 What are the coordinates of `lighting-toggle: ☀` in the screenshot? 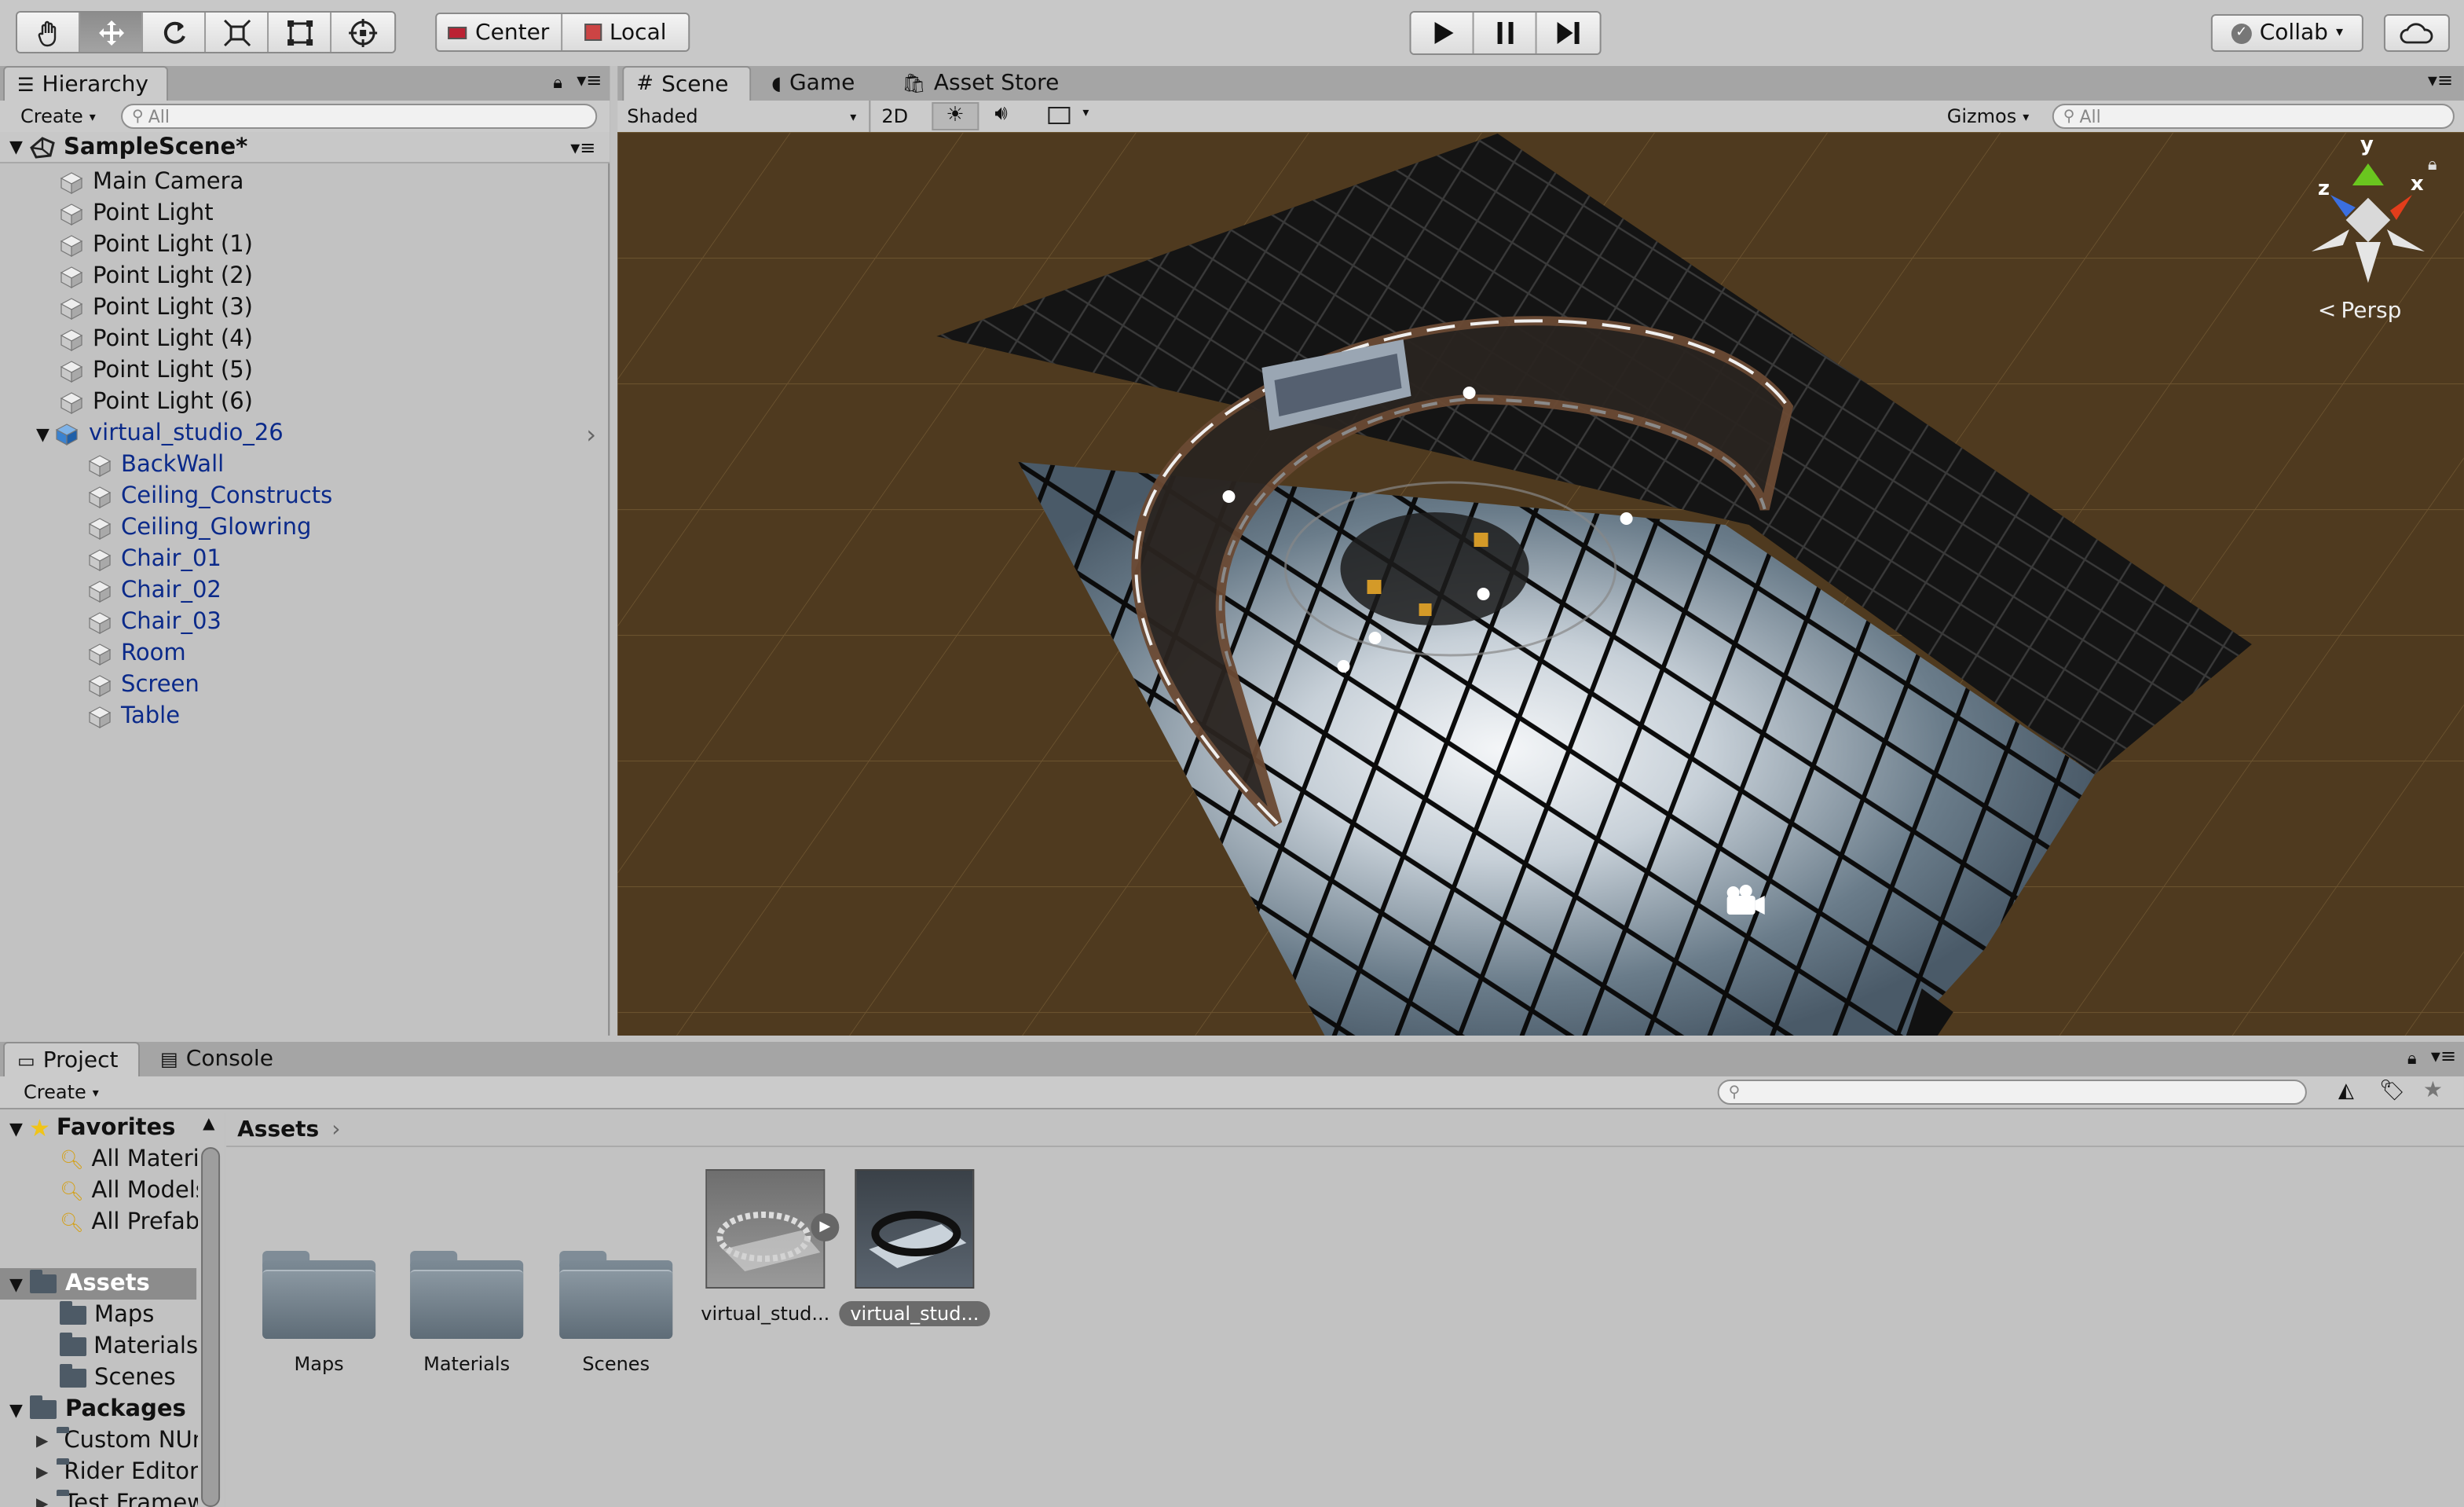 It's located at (955, 116).